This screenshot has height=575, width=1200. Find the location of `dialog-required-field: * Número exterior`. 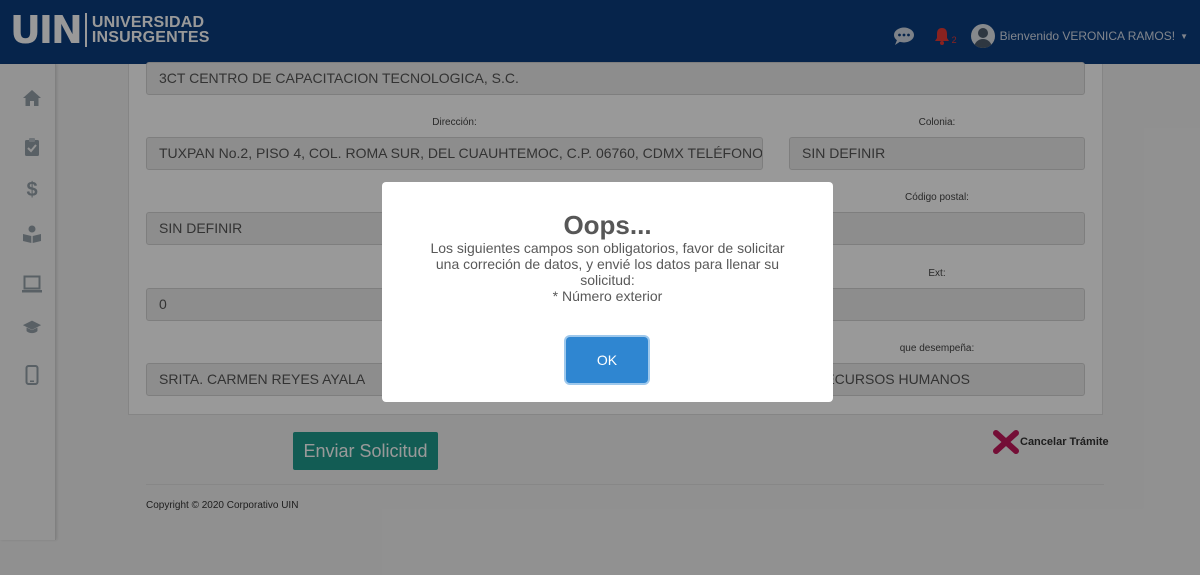

dialog-required-field: * Número exterior is located at coordinates (607, 296).